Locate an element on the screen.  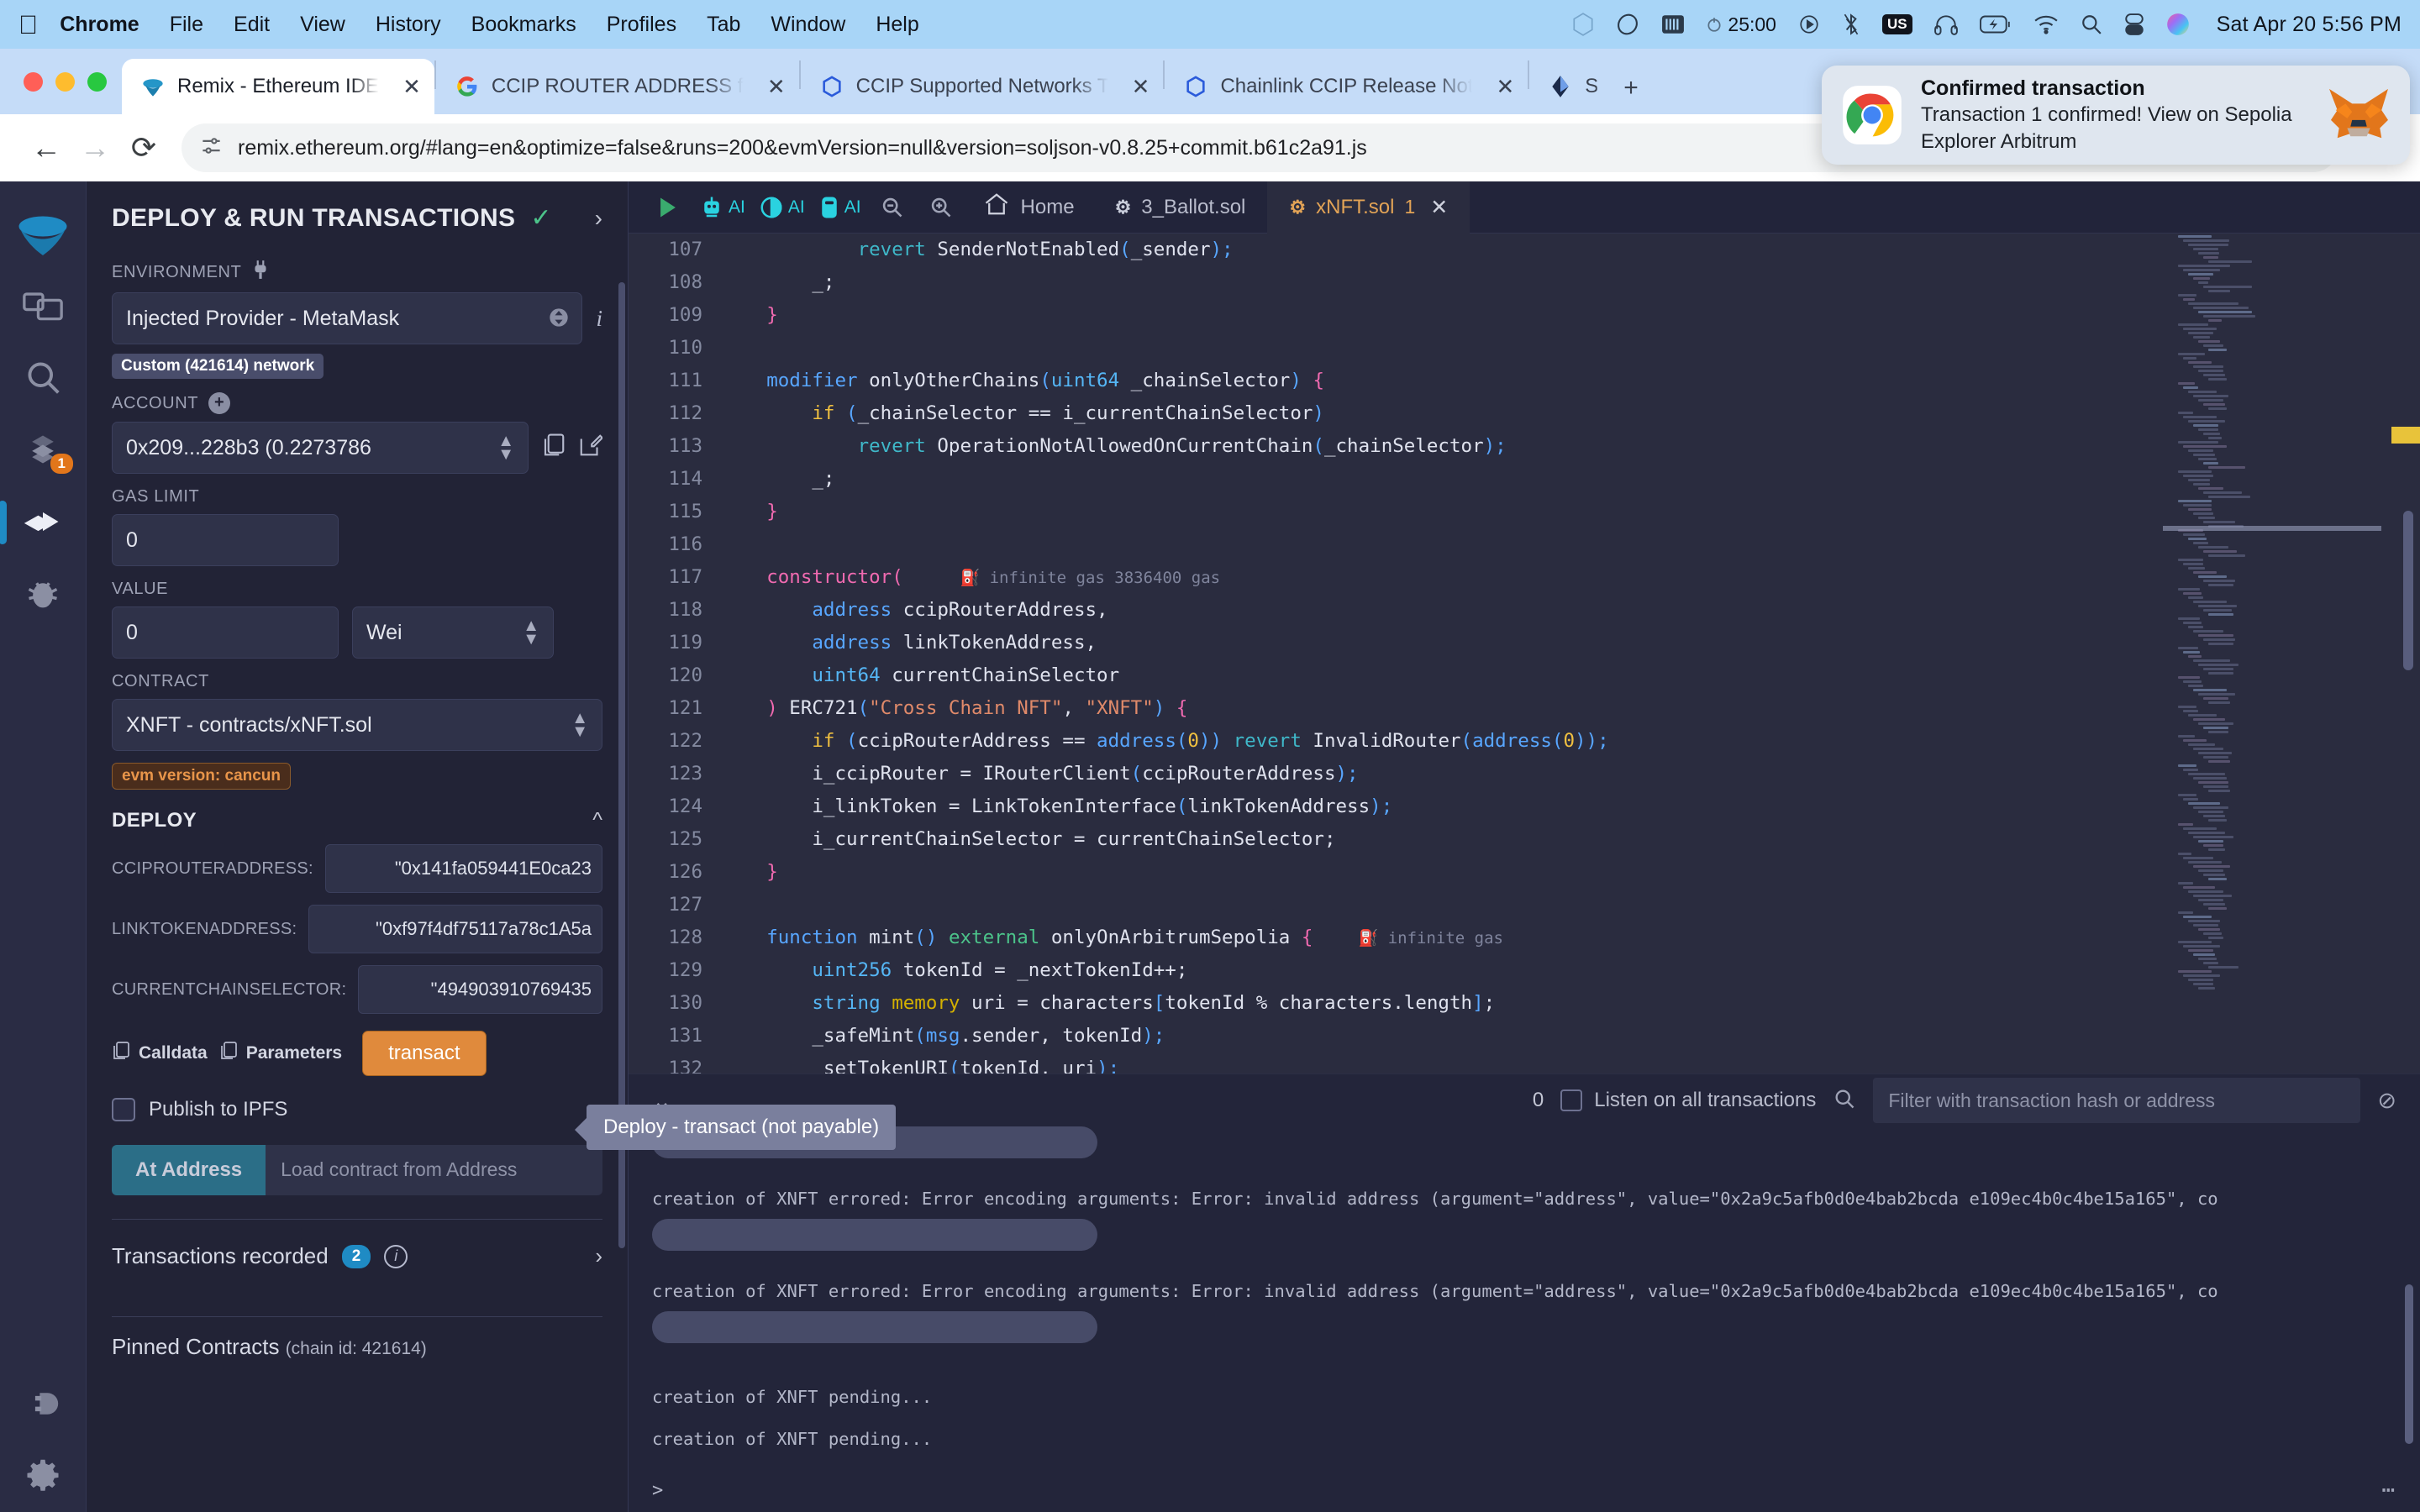
transactions-recorded-section: Transactions recorded 2 i › is located at coordinates (357, 1256).